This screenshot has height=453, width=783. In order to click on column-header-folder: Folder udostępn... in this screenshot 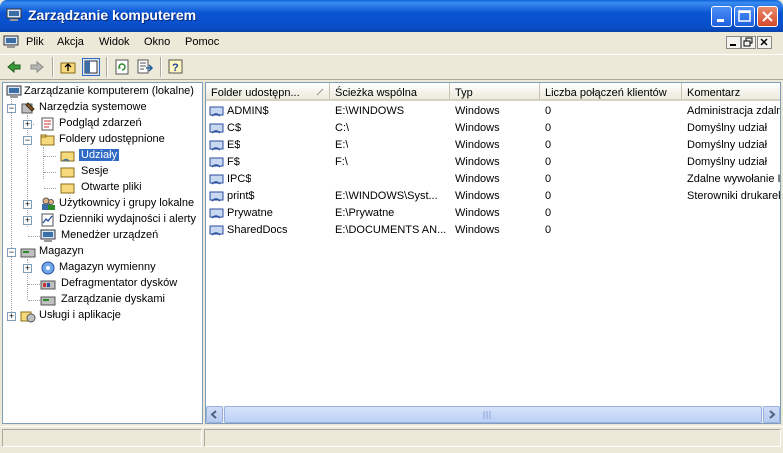, I will do `click(268, 92)`.